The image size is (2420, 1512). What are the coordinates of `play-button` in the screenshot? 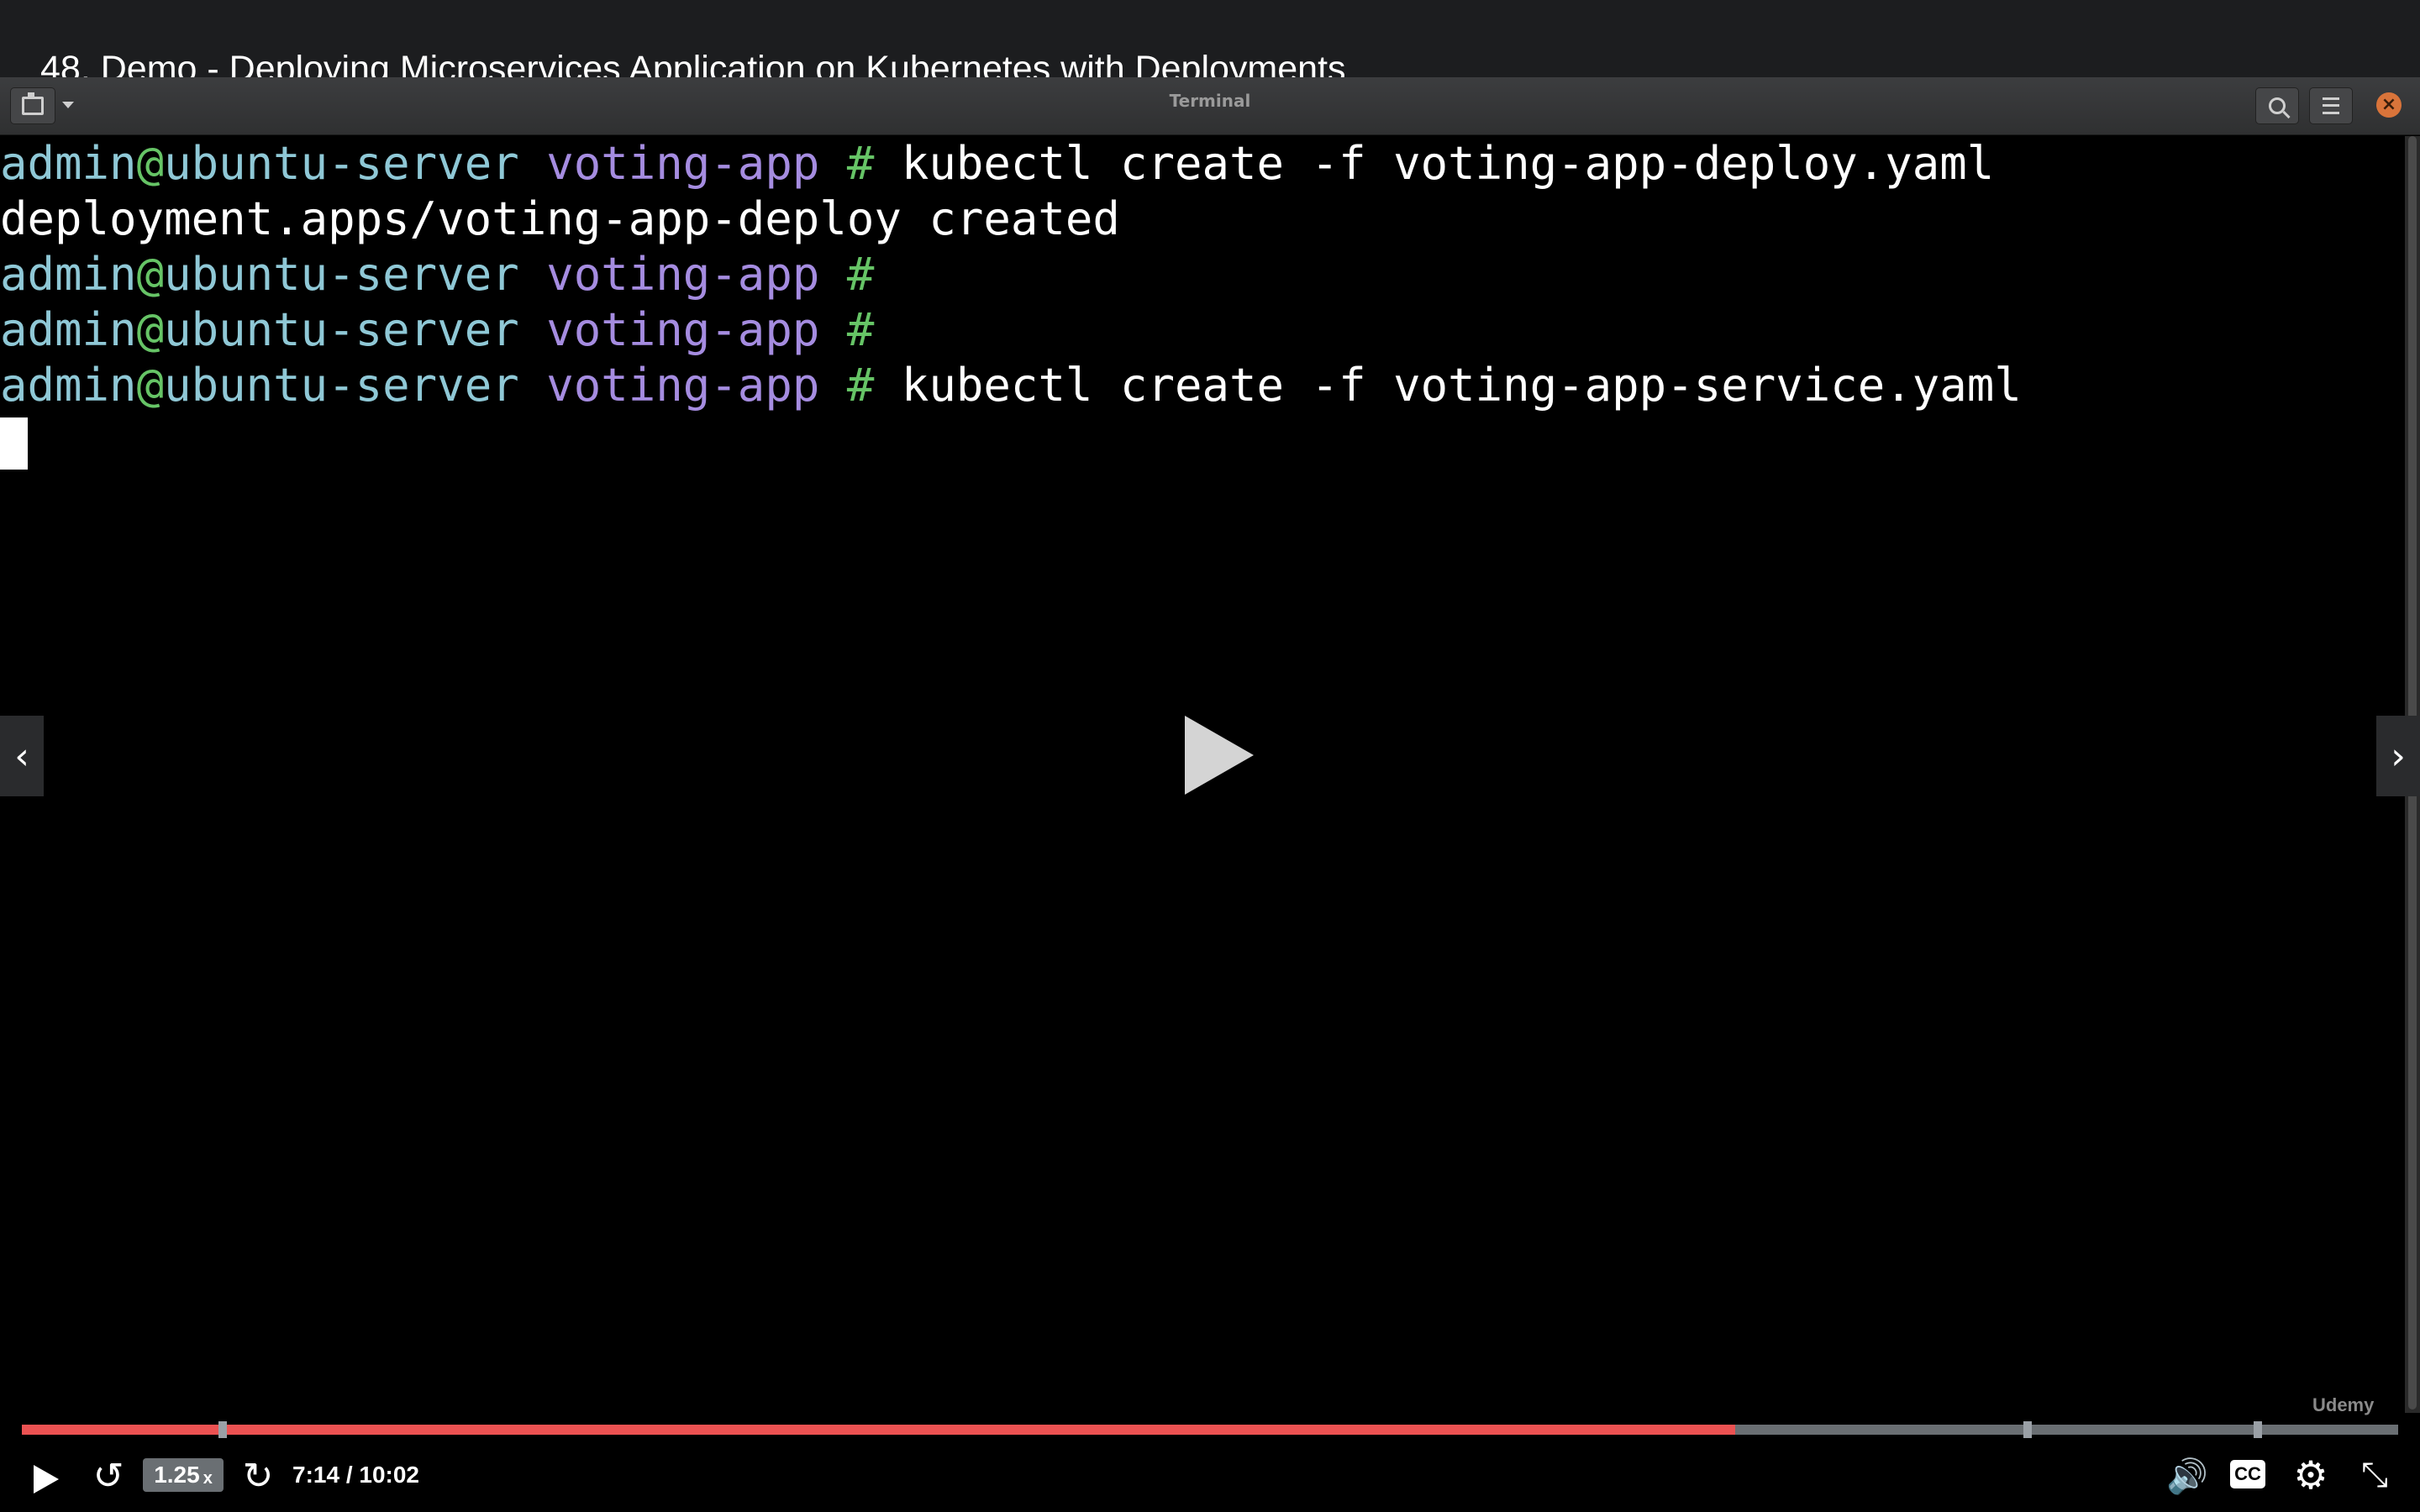 It's located at (46, 1479).